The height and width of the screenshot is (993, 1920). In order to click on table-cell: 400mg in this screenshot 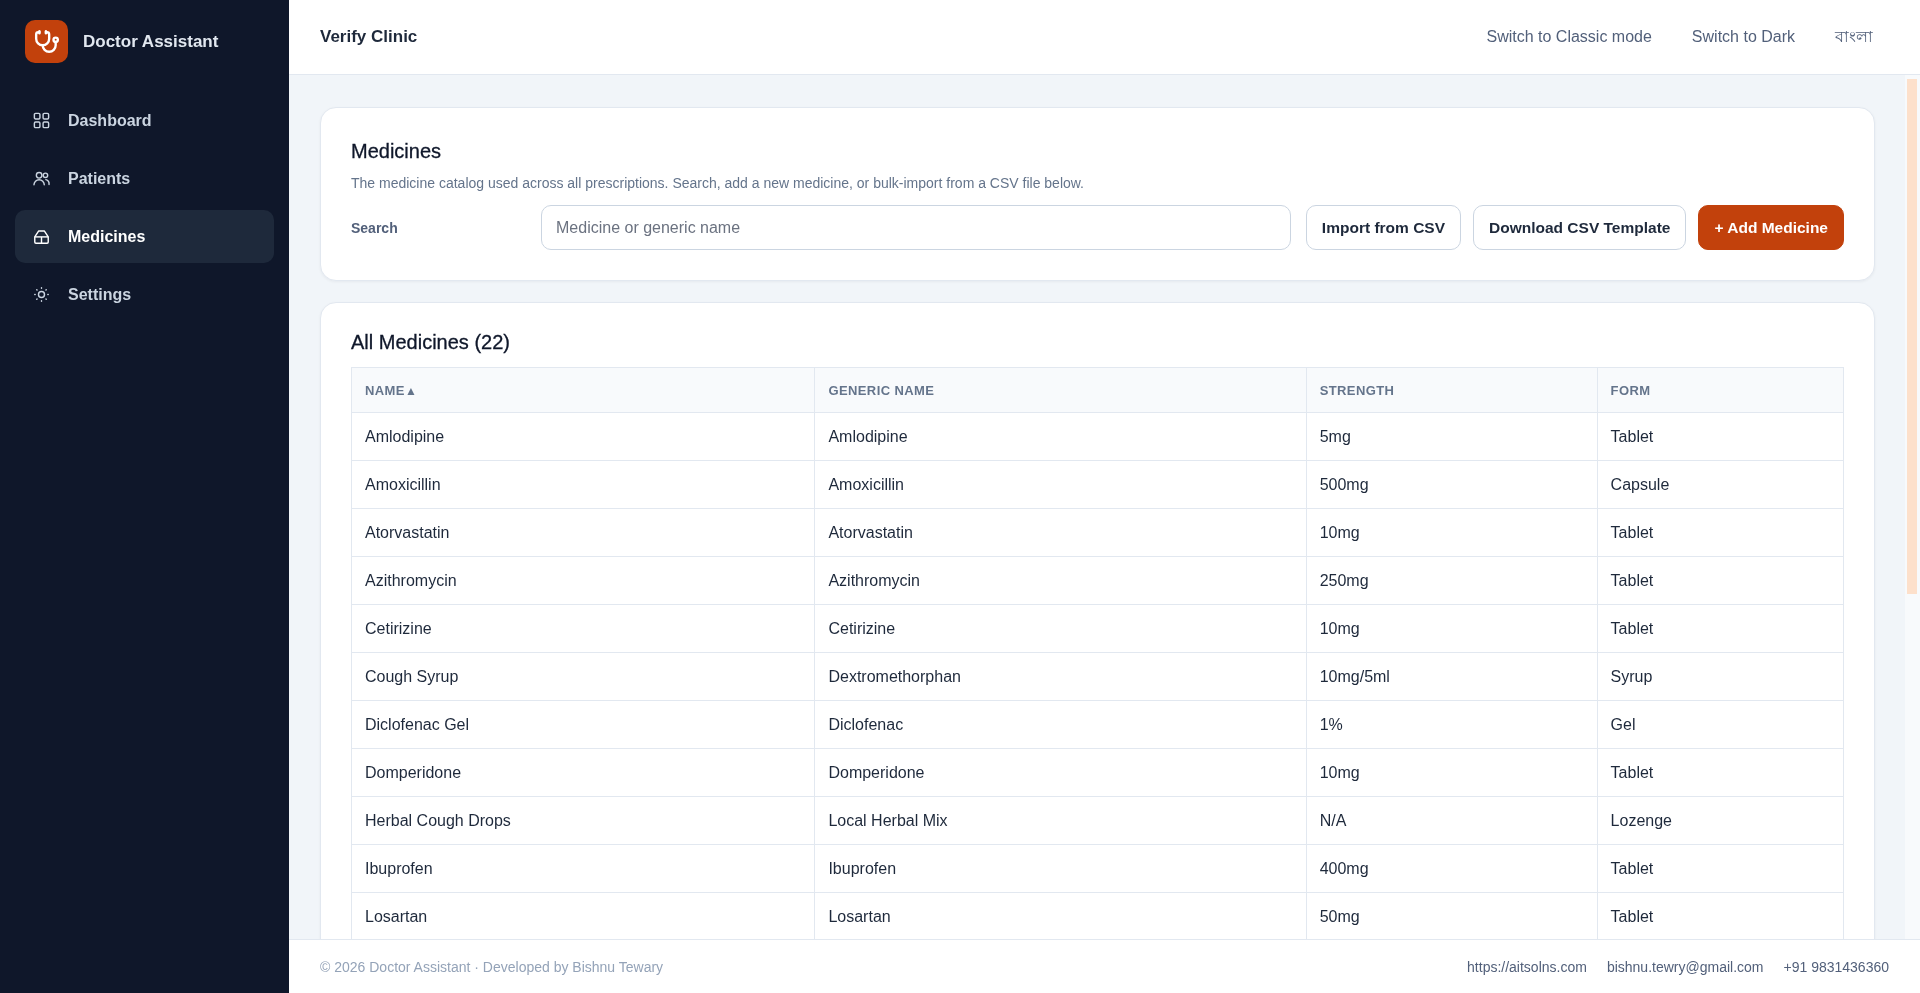, I will do `click(1452, 868)`.